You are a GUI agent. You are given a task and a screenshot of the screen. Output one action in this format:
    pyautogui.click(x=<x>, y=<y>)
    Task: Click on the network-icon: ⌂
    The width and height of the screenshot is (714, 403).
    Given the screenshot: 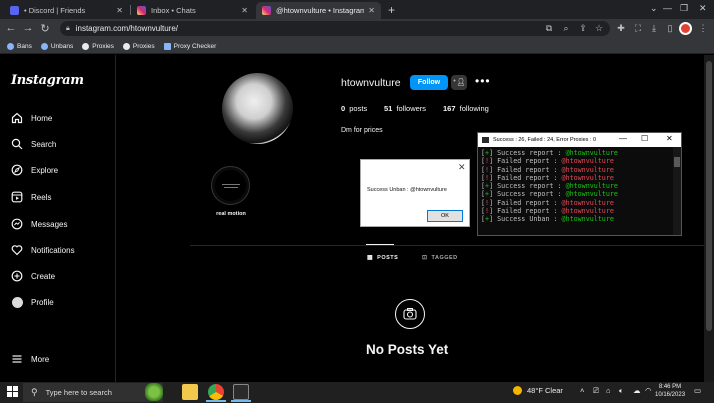 What is the action you would take?
    pyautogui.click(x=608, y=390)
    